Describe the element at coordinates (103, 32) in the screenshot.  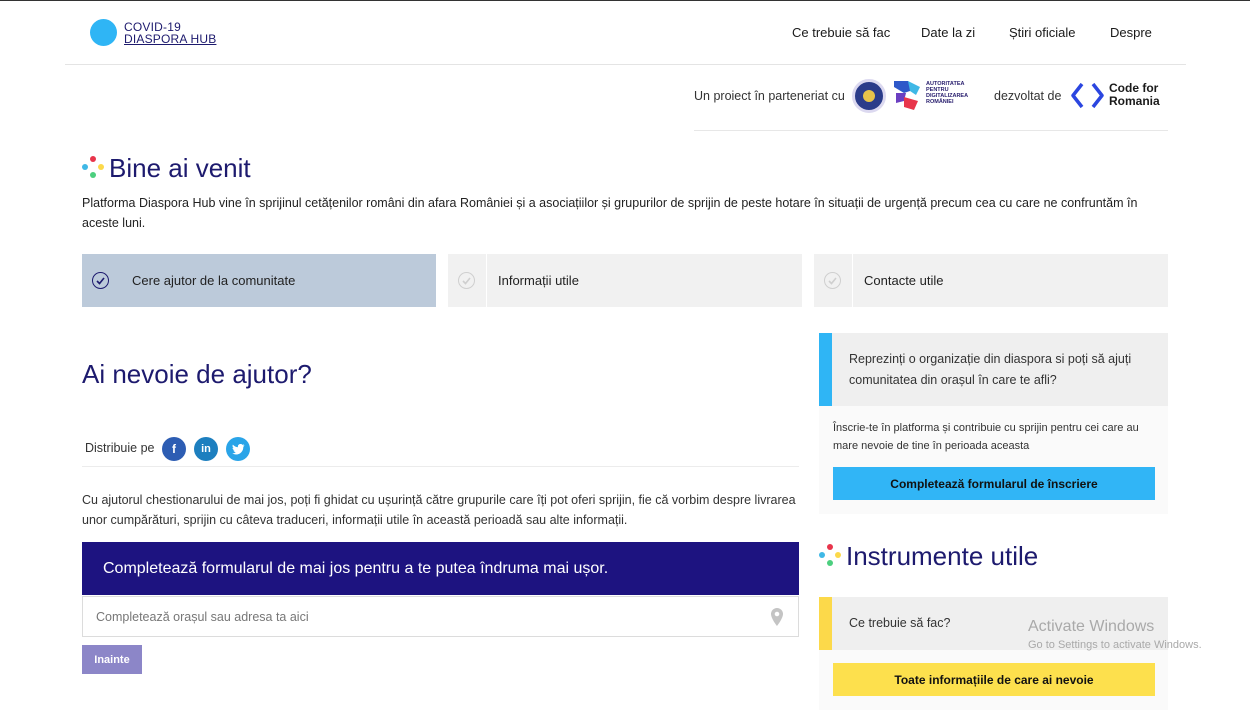
I see `logo-dot-icon` at that location.